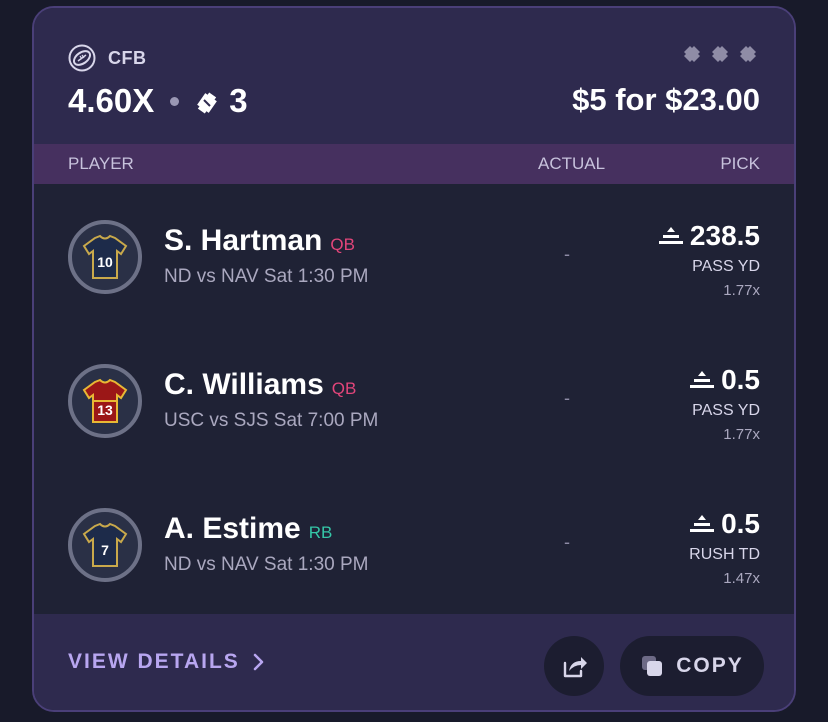  I want to click on avatar: 7, so click(105, 545).